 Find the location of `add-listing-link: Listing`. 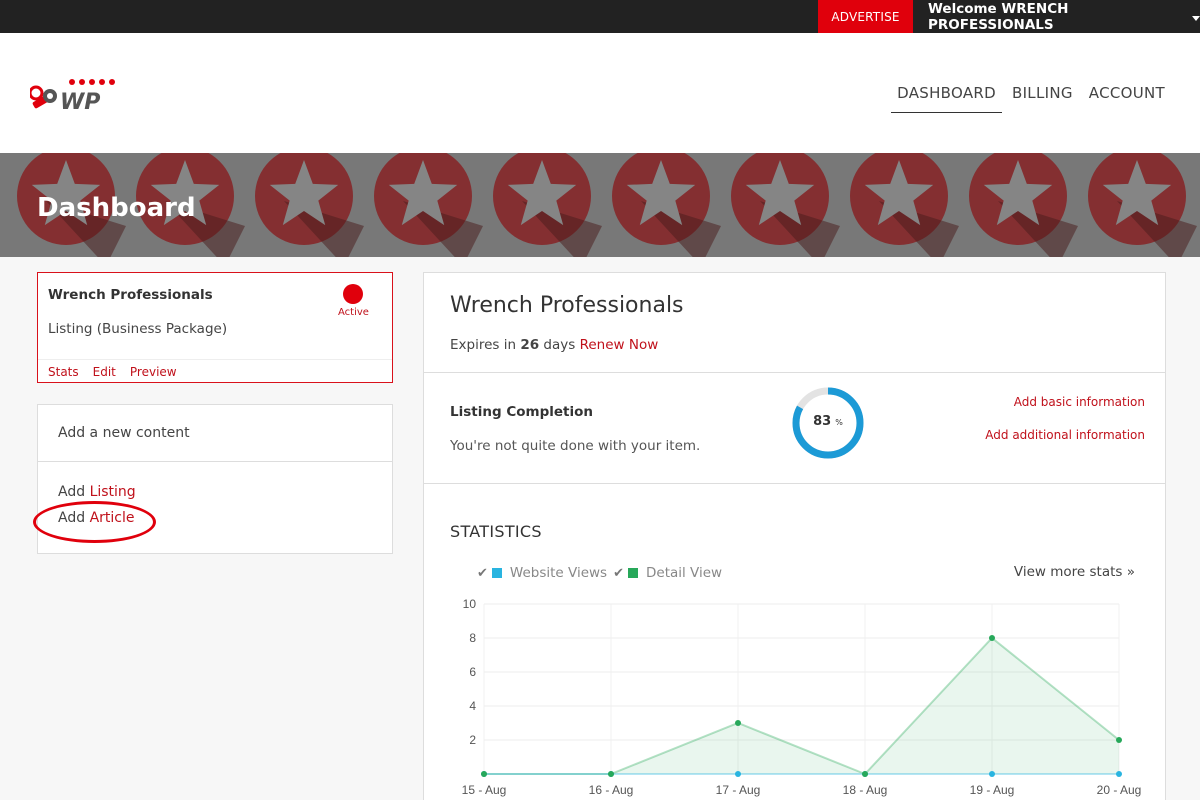

add-listing-link: Listing is located at coordinates (113, 492).